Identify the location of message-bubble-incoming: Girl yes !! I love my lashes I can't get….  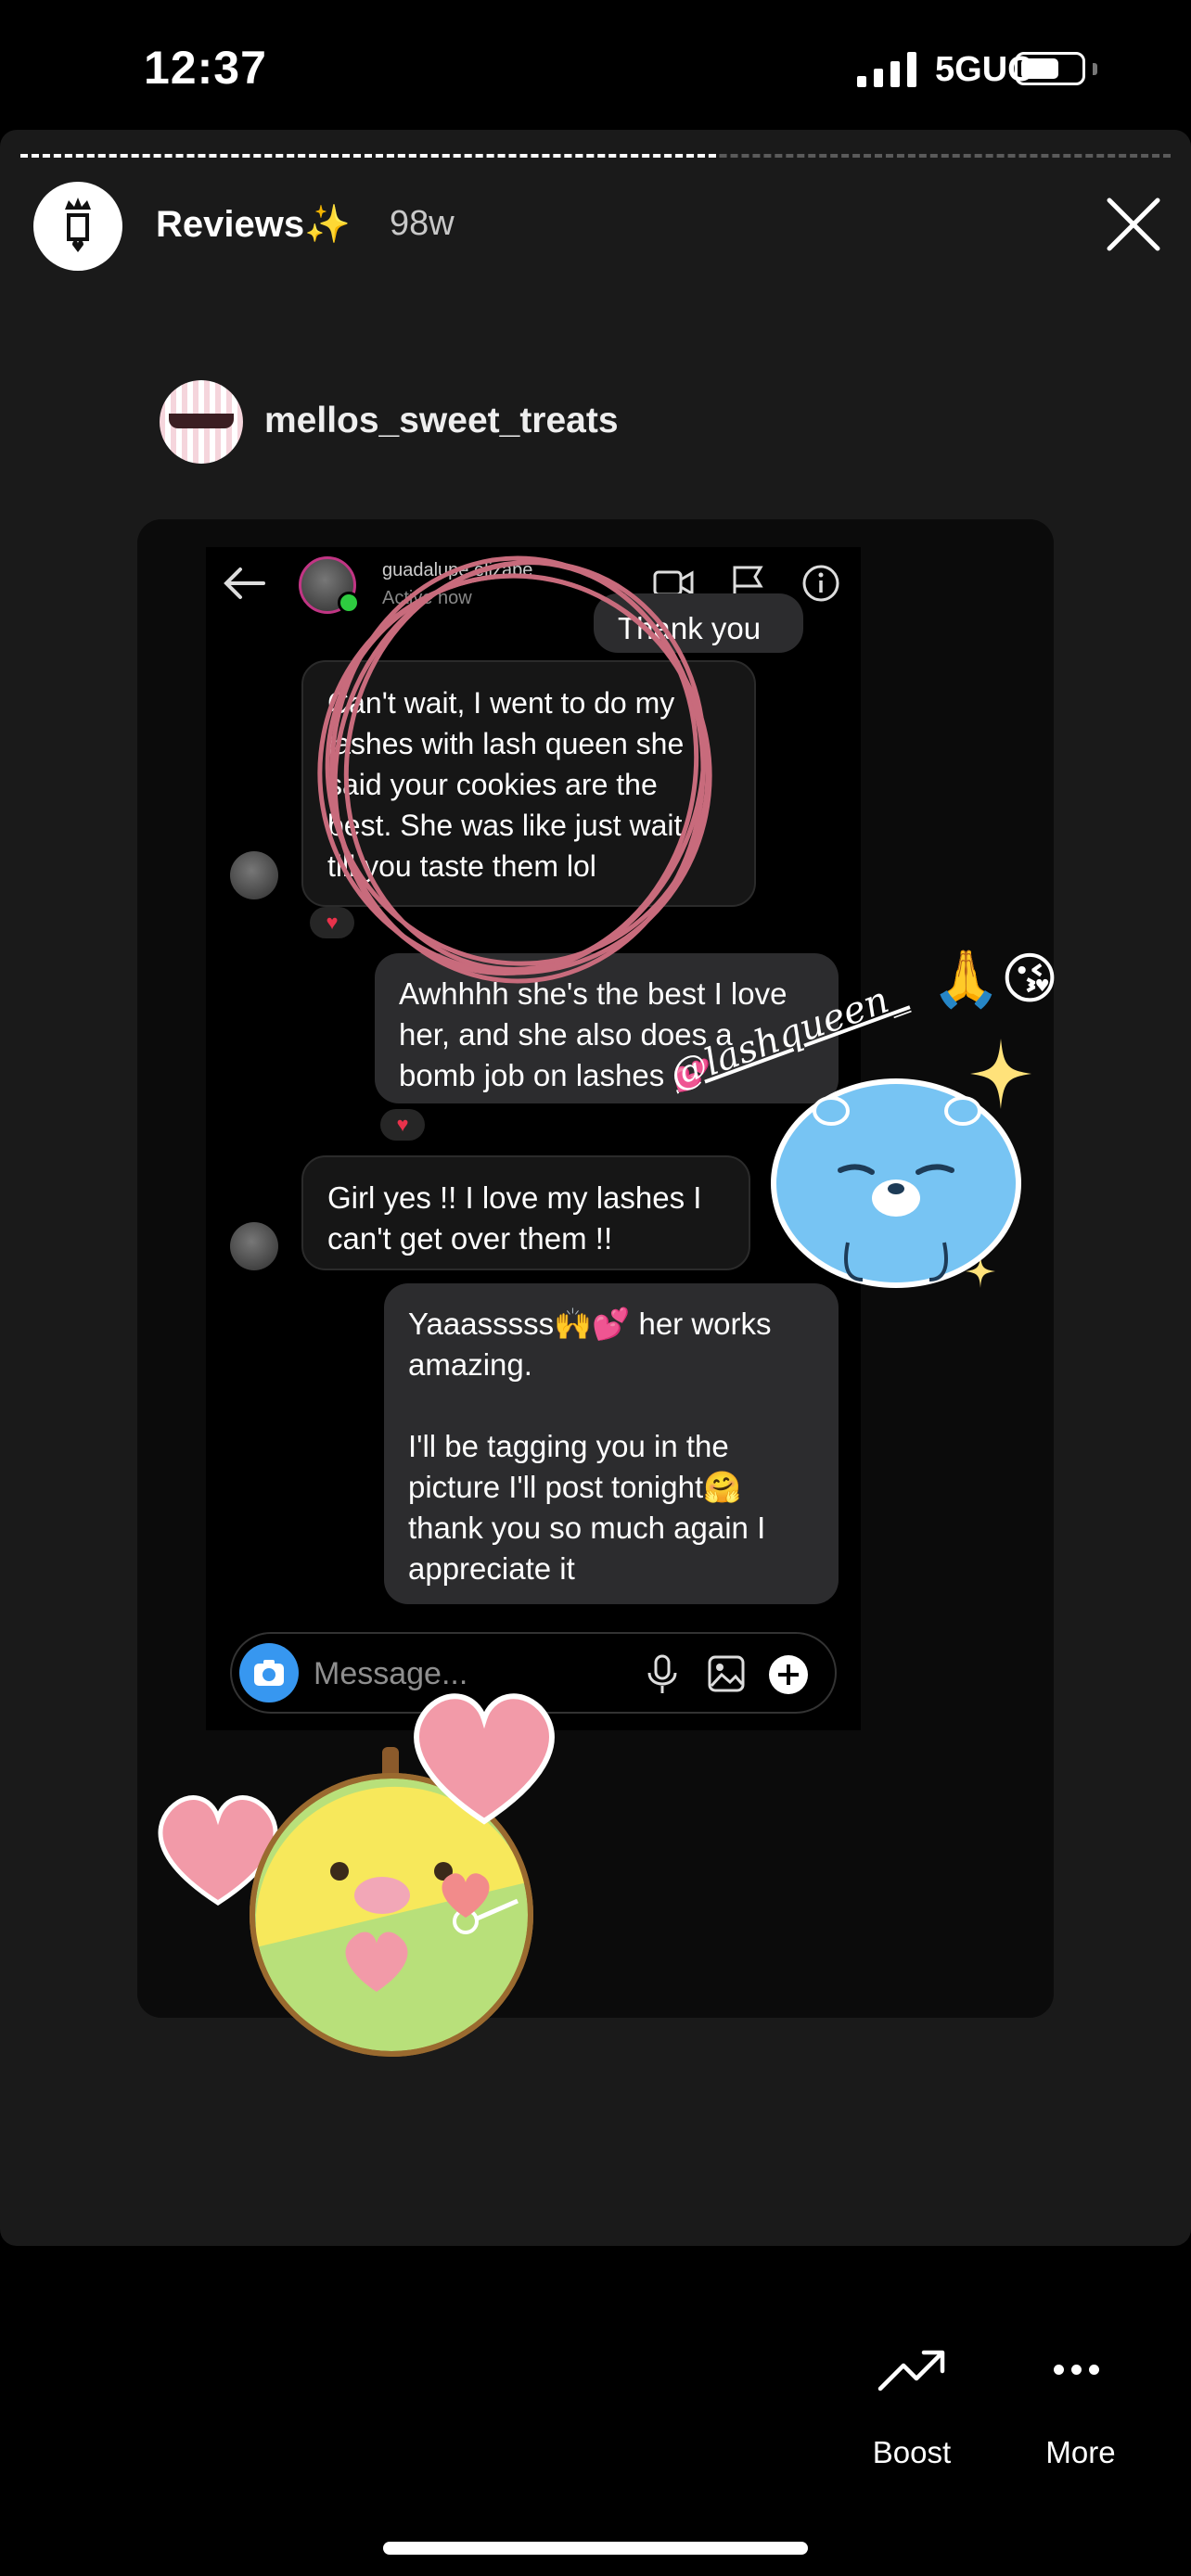
(525, 1212).